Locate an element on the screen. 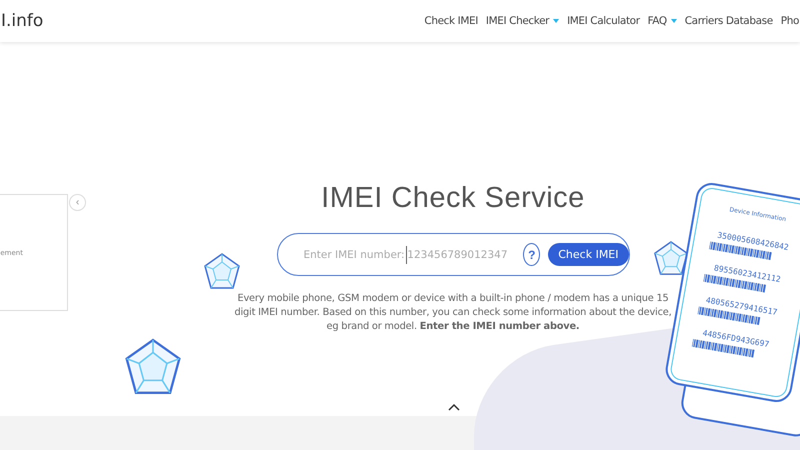  field-label: Enter IMEI number: is located at coordinates (354, 254).